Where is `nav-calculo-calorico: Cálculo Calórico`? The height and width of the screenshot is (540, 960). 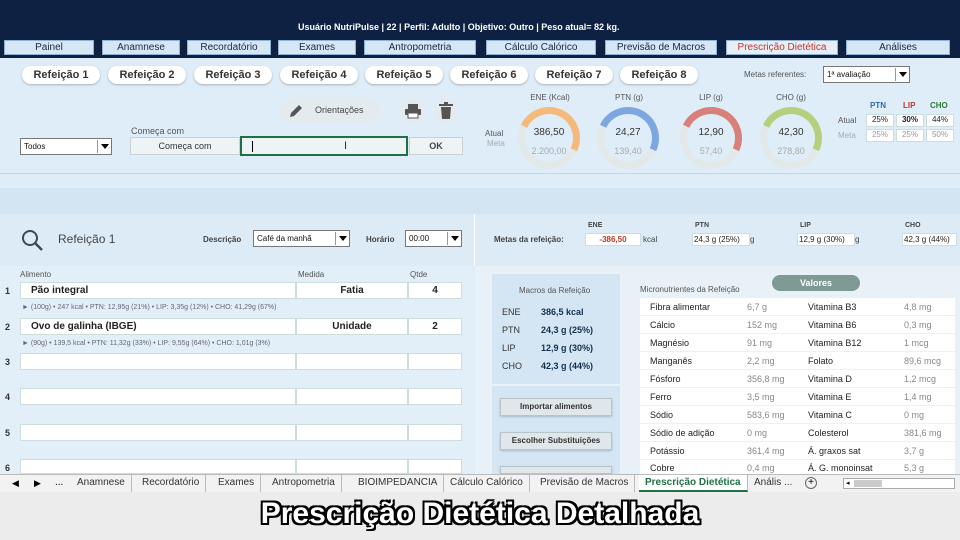 nav-calculo-calorico: Cálculo Calórico is located at coordinates (541, 47).